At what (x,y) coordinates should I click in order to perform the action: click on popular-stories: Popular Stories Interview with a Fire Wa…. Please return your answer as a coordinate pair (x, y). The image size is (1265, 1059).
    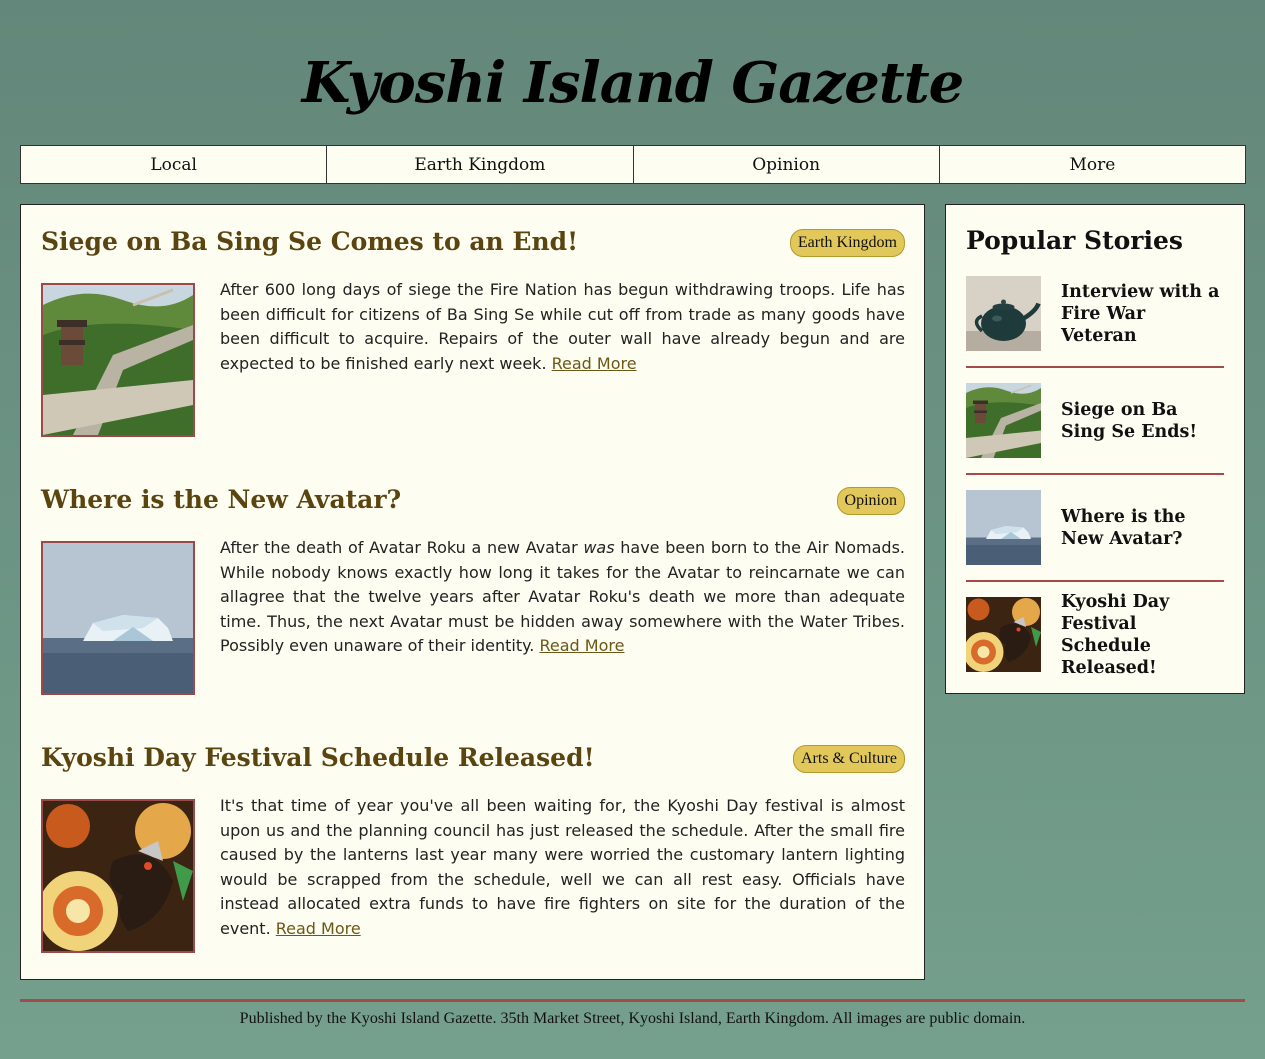
    Looking at the image, I should click on (1095, 449).